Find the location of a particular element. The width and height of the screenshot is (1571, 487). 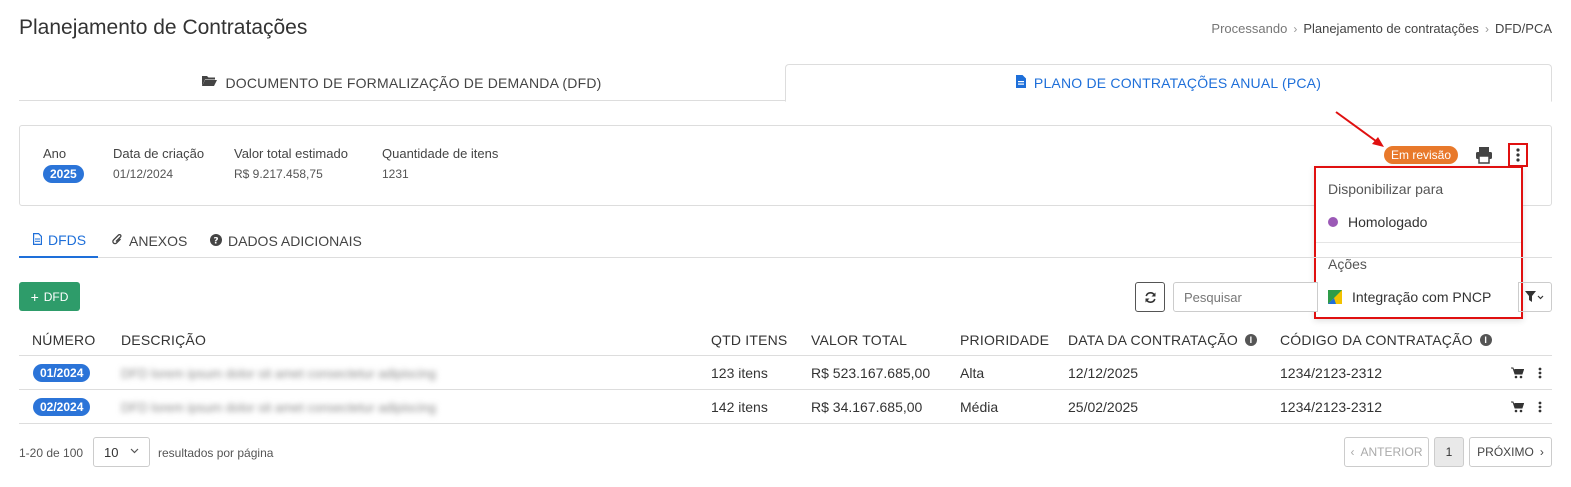

question-circle-icon: ? is located at coordinates (216, 241).